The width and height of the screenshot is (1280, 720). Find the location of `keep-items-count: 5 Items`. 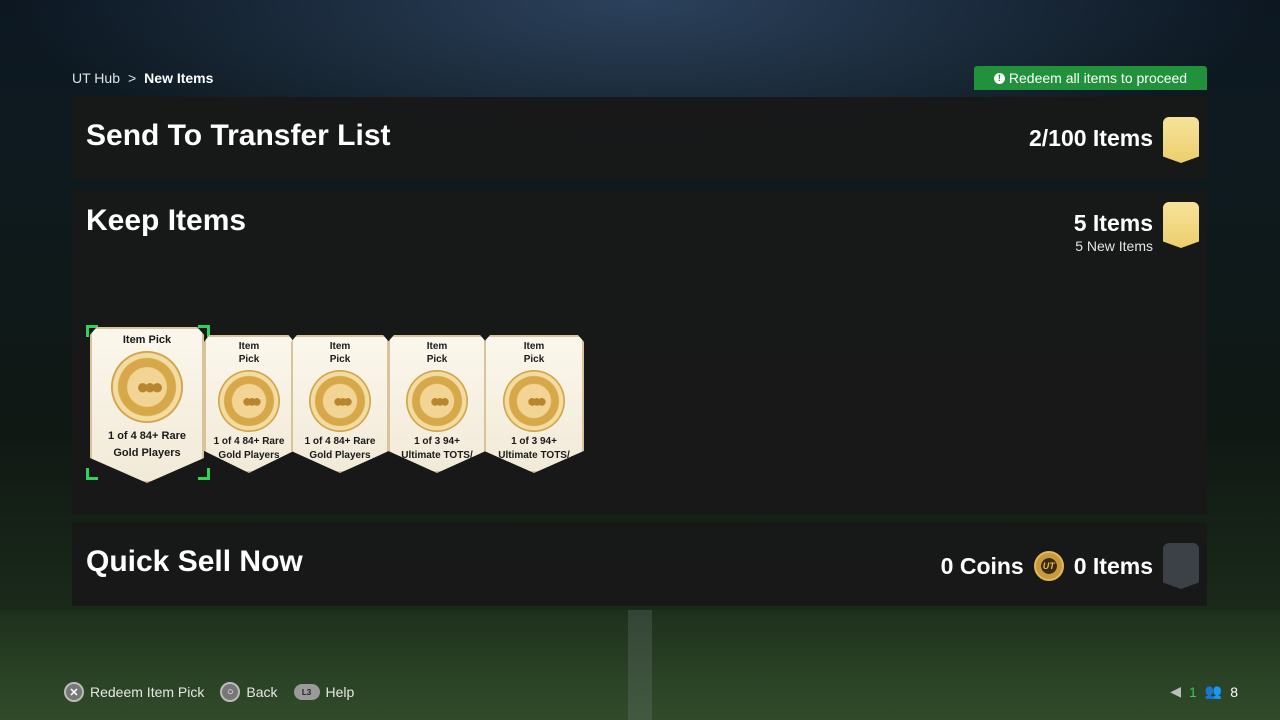

keep-items-count: 5 Items is located at coordinates (1113, 223).